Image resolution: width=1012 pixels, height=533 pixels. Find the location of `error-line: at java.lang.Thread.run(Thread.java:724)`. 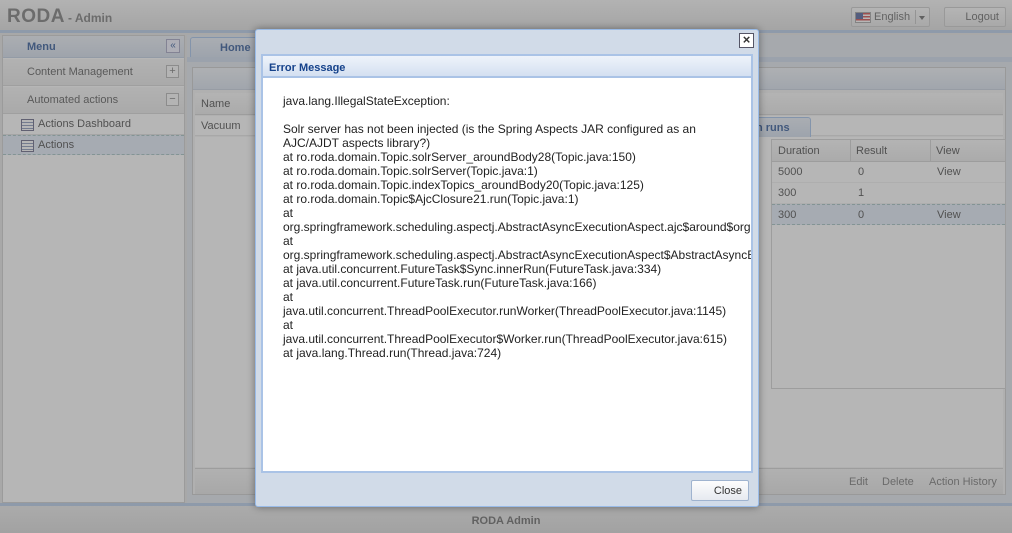

error-line: at java.lang.Thread.run(Thread.java:724) is located at coordinates (392, 353).